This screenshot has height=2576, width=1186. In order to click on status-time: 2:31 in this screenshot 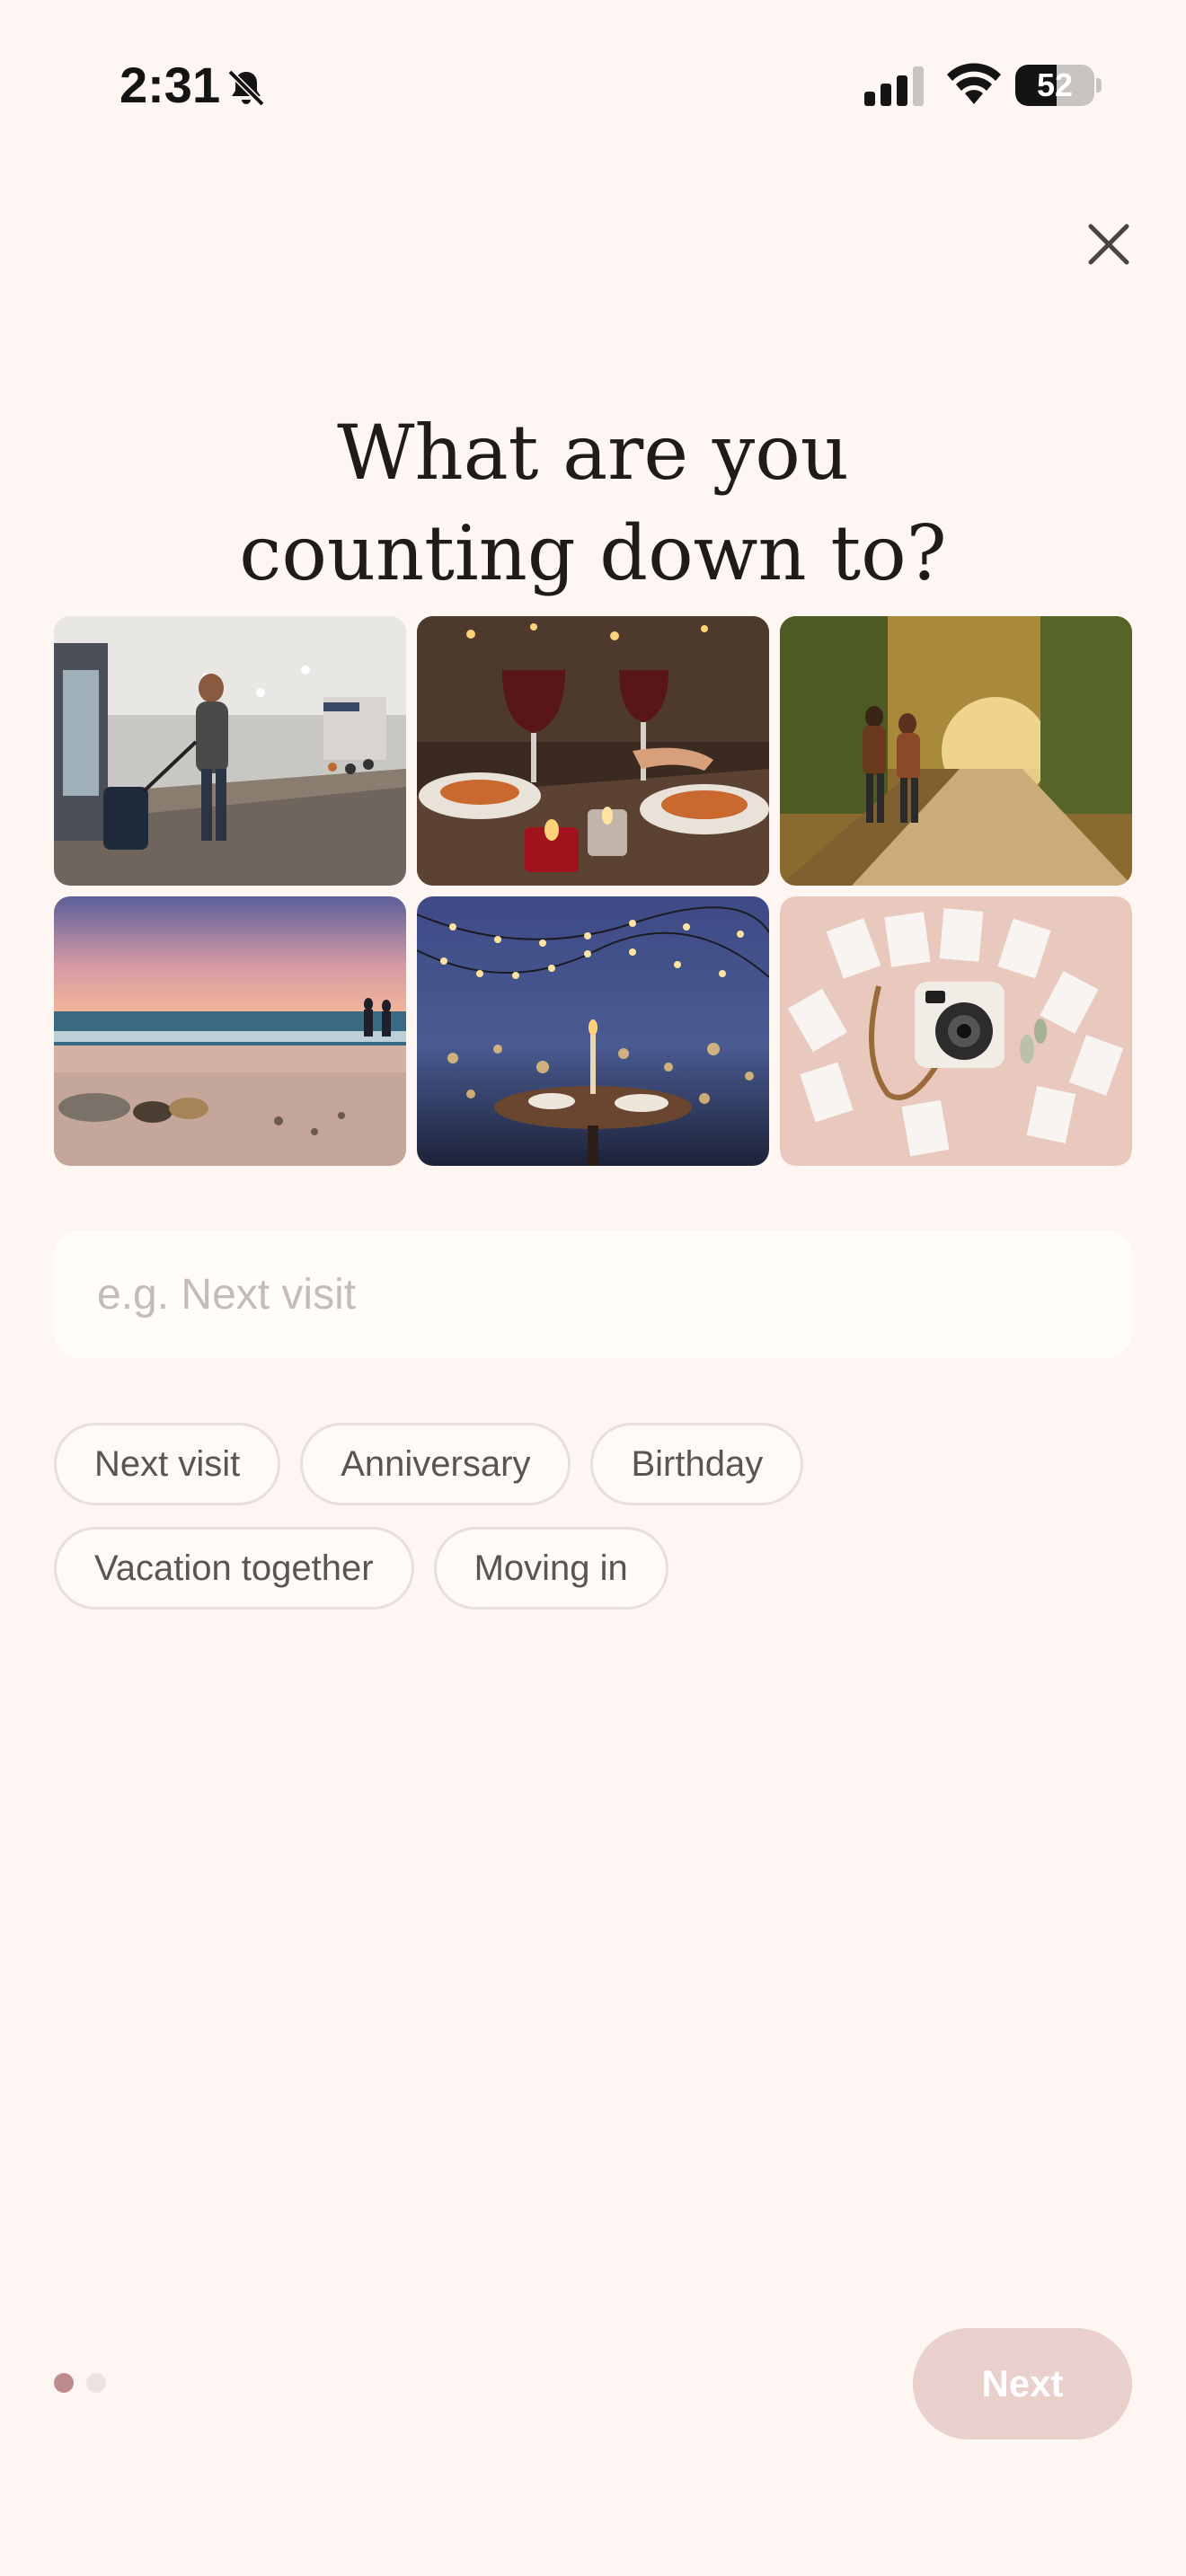, I will do `click(170, 85)`.